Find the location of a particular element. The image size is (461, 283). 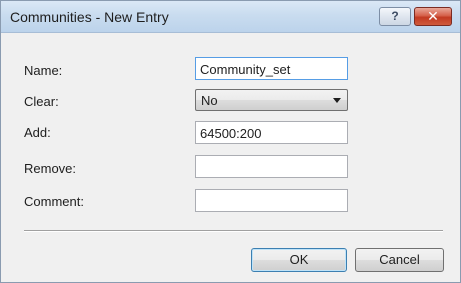

close-icon: ✕ is located at coordinates (433, 16).